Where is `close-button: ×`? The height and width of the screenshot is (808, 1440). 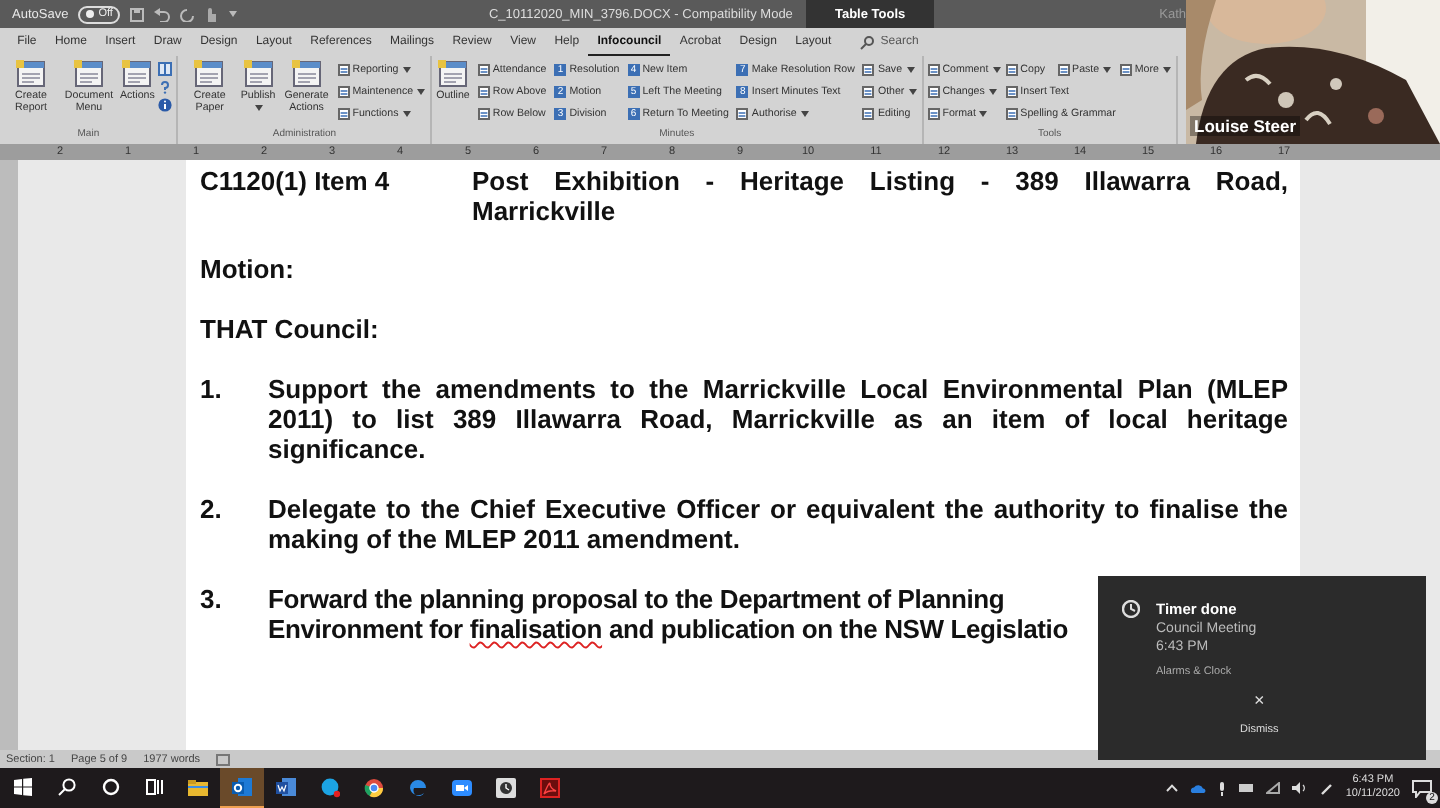
close-button: × is located at coordinates (1259, 701).